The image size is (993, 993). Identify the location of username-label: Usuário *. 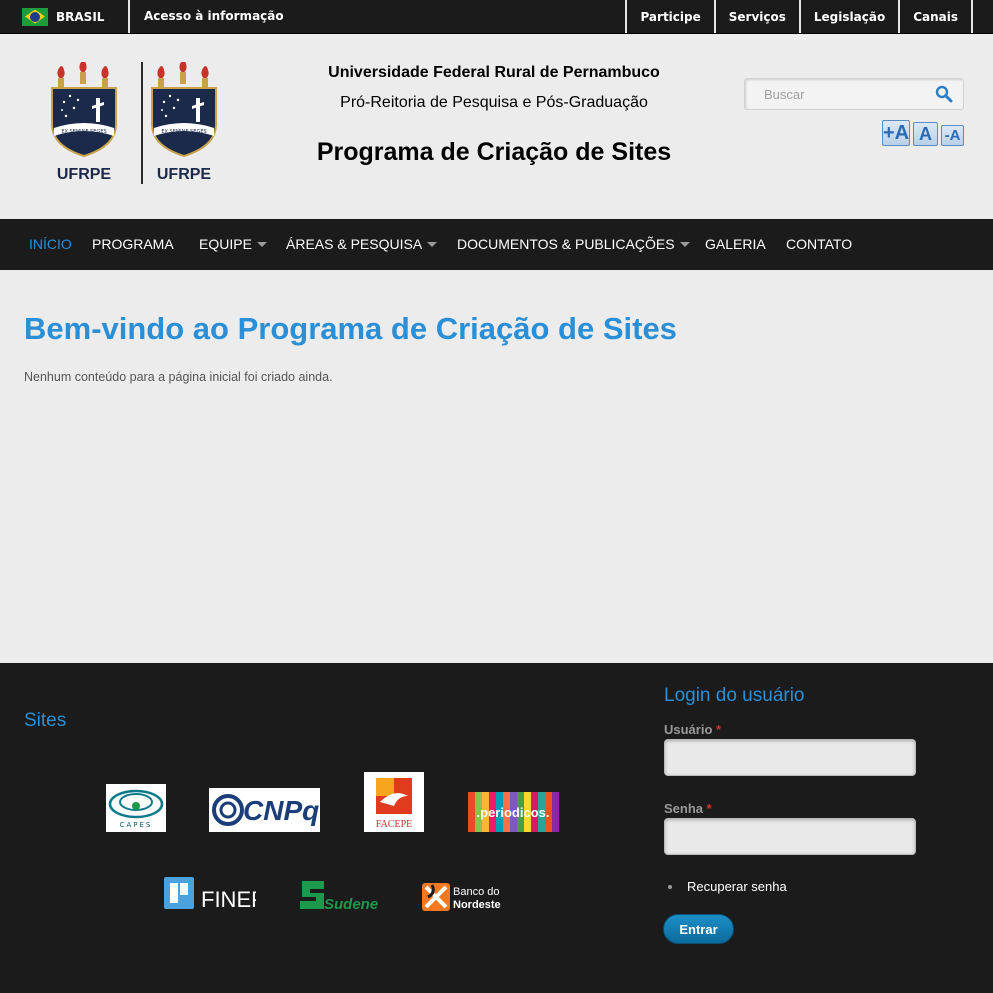
(692, 729).